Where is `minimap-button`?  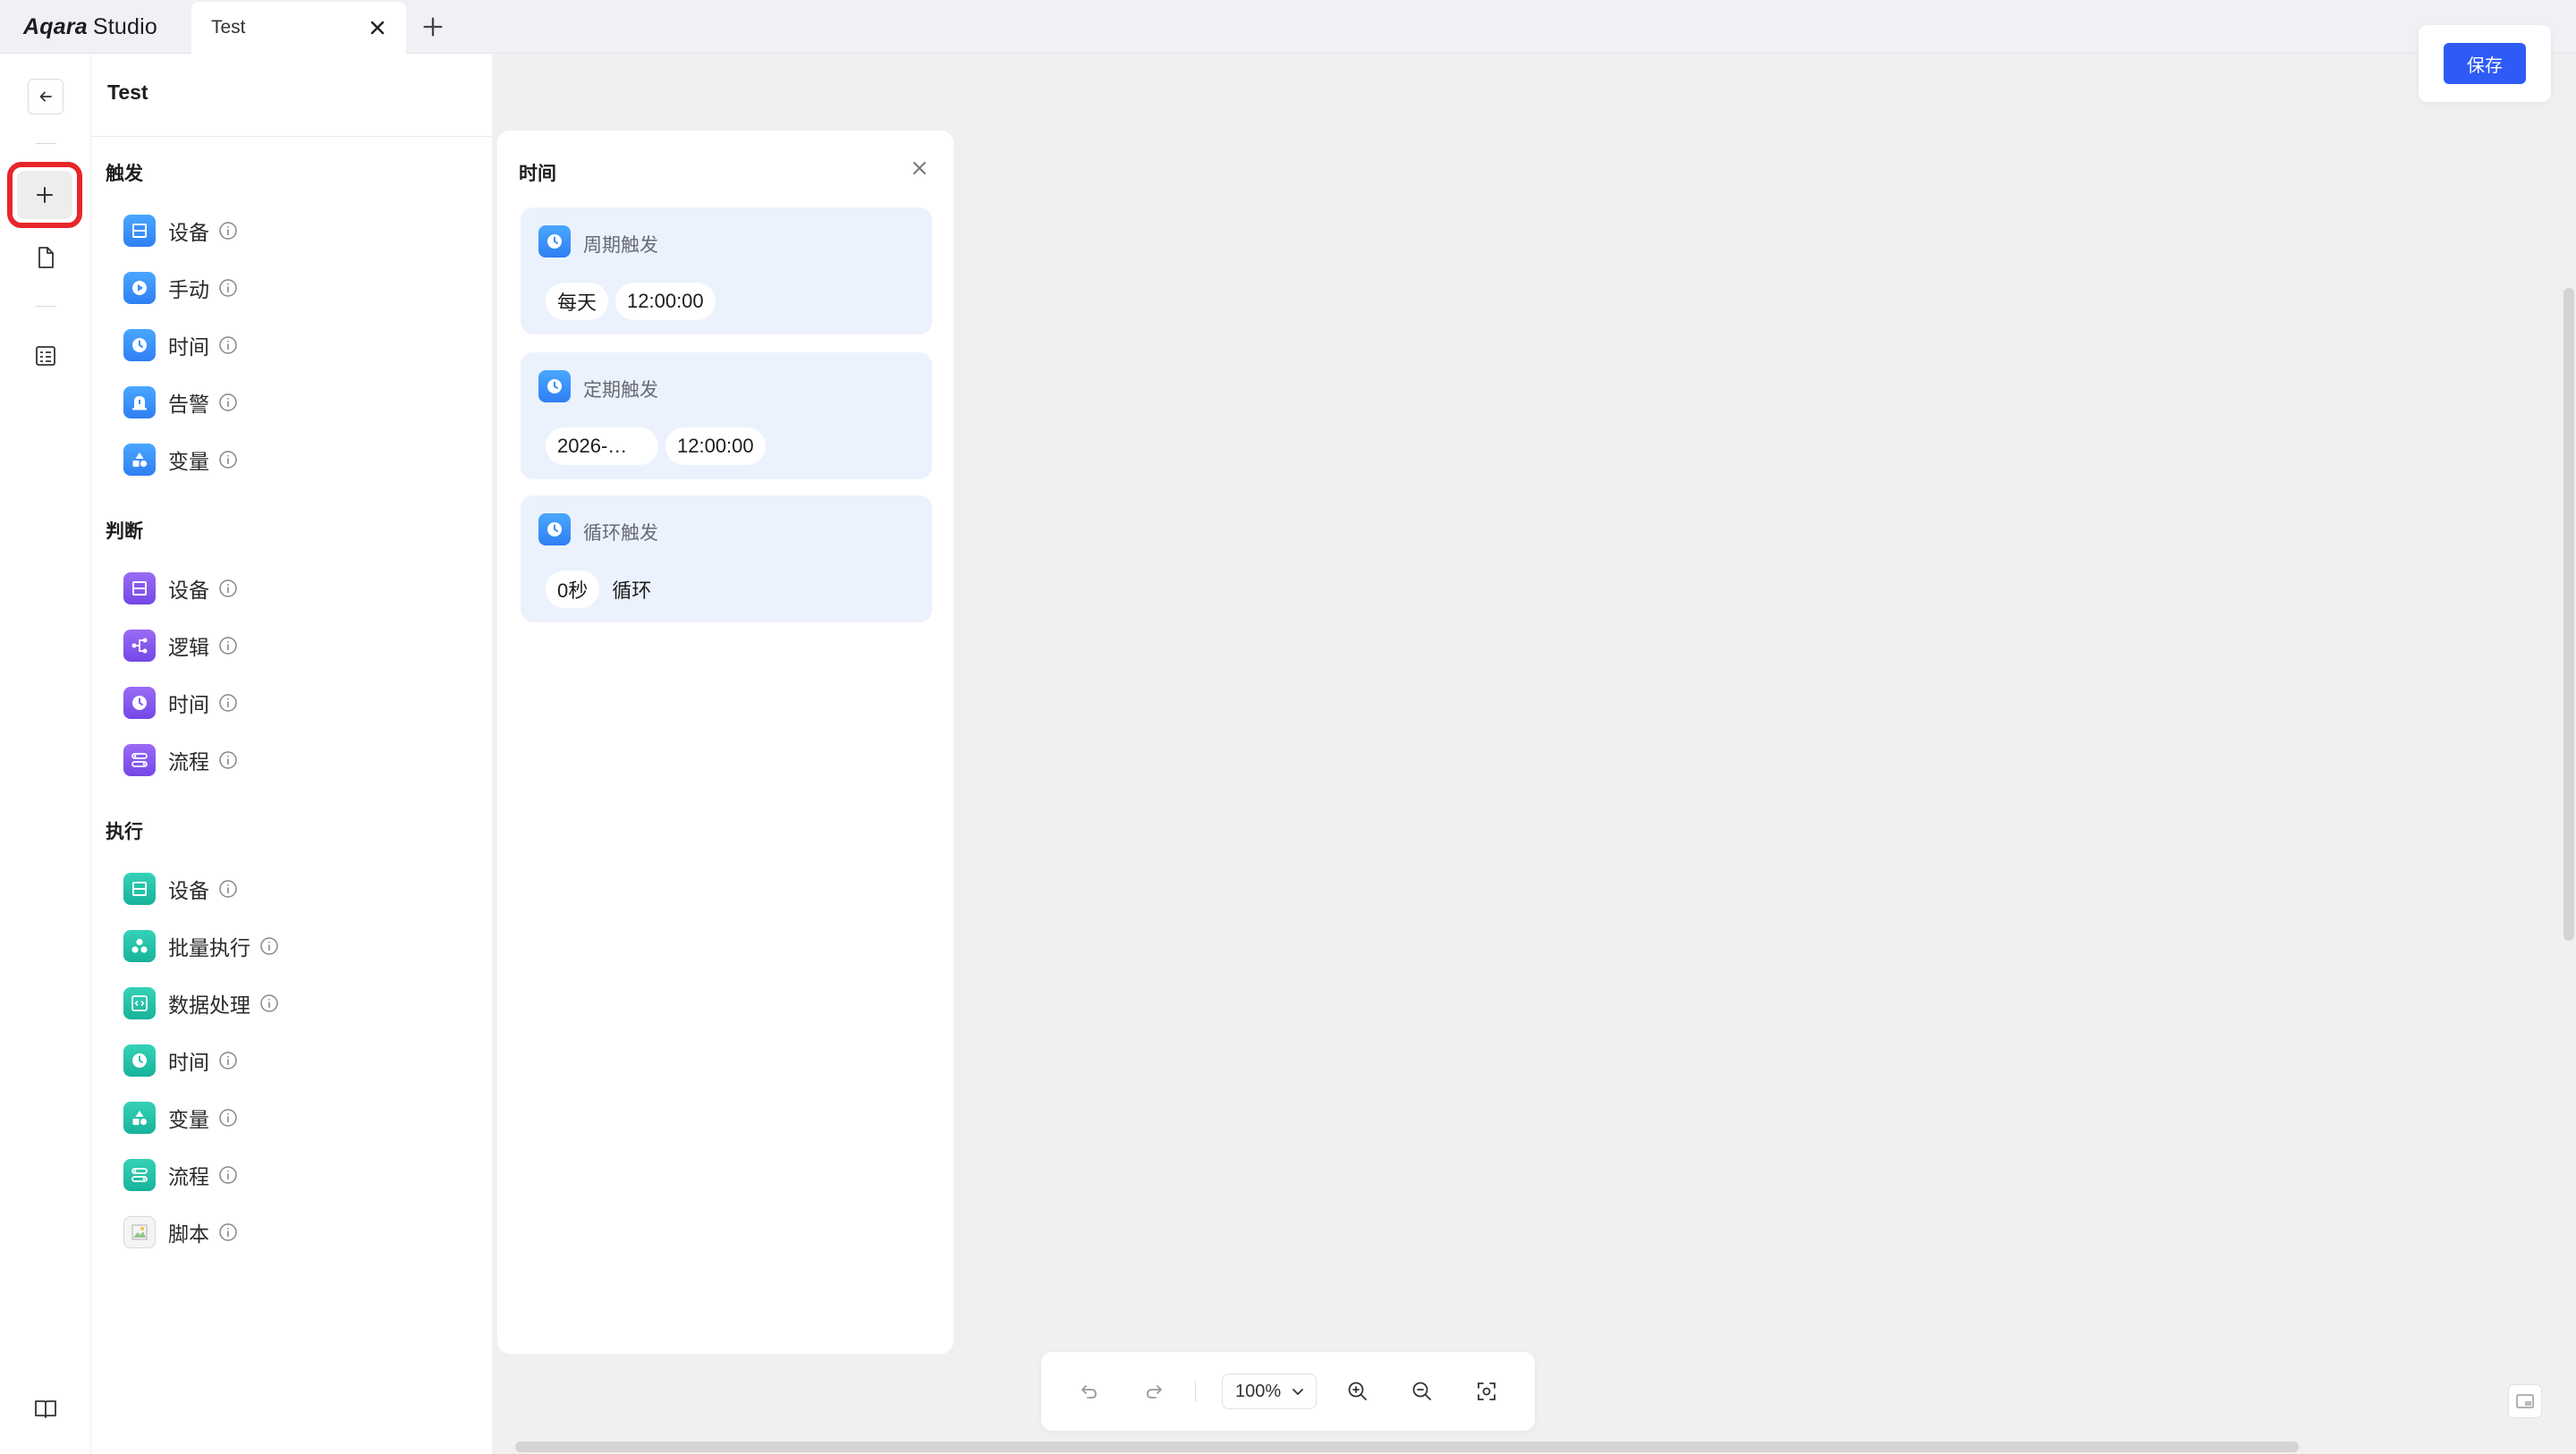
minimap-button is located at coordinates (2525, 1401).